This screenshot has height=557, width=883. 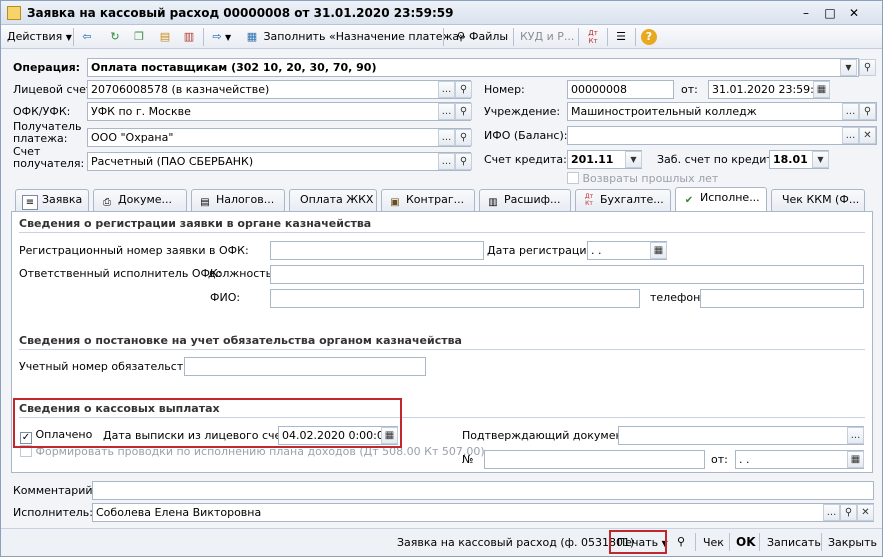 I want to click on date-field: 31.01.2020 23:59:59, so click(x=769, y=89).